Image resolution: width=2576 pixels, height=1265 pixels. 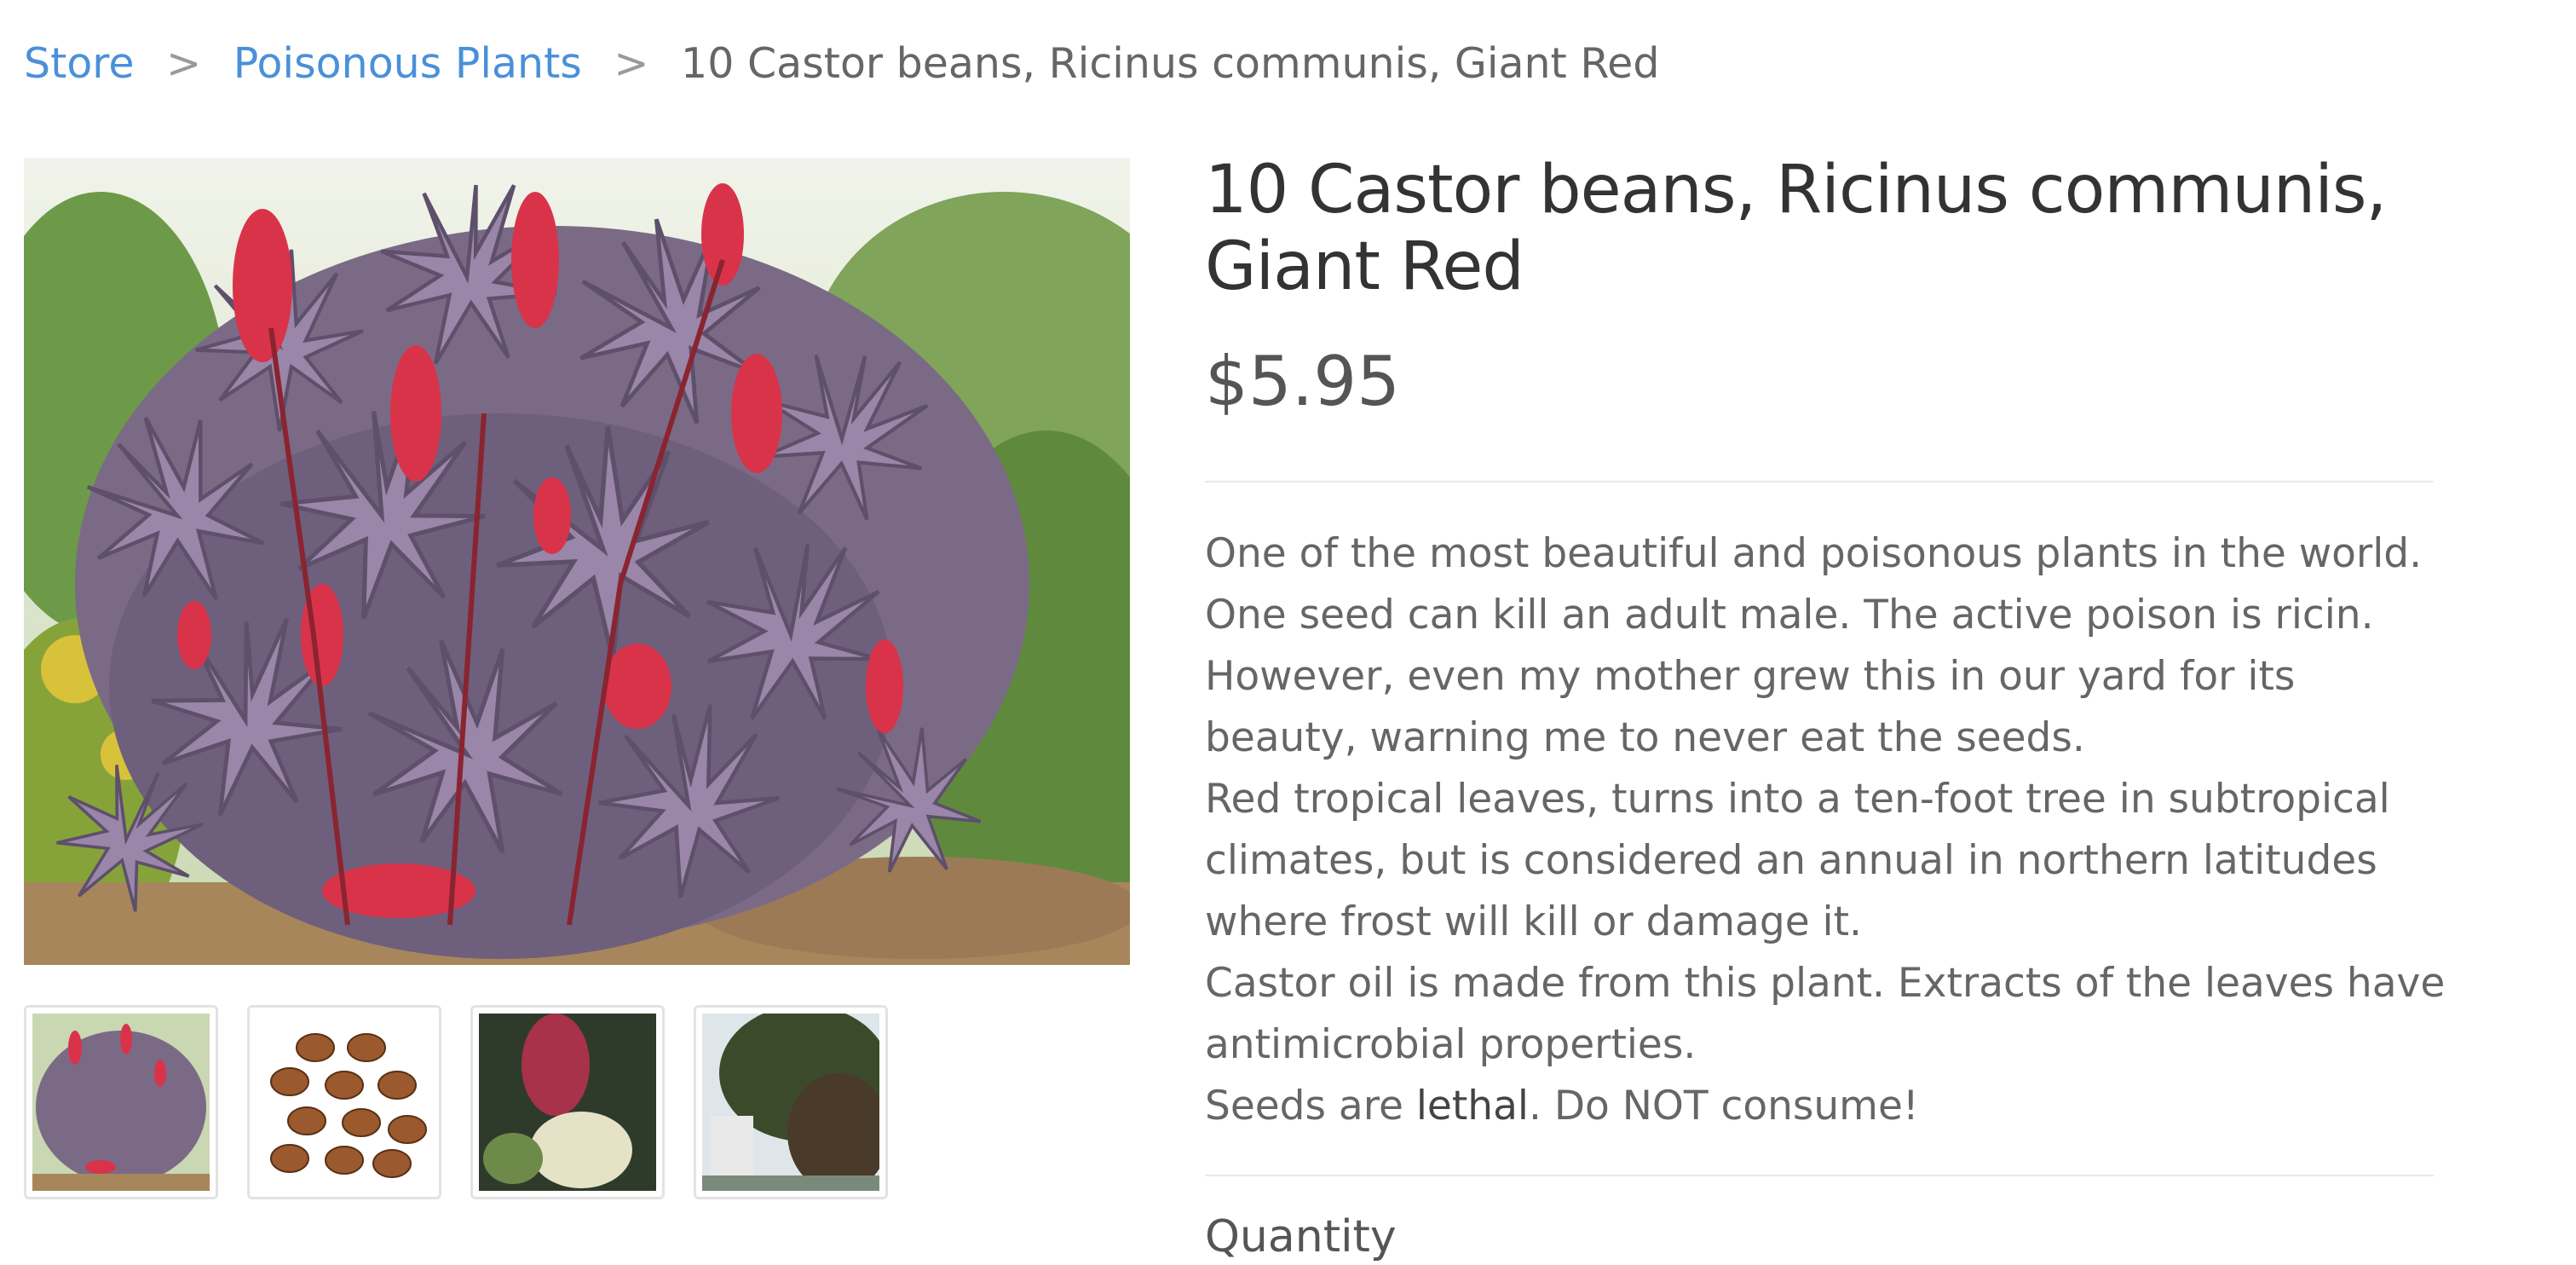 What do you see at coordinates (407, 64) in the screenshot?
I see `breadcrumb-link-poisonous-plants: Poisonous Plants` at bounding box center [407, 64].